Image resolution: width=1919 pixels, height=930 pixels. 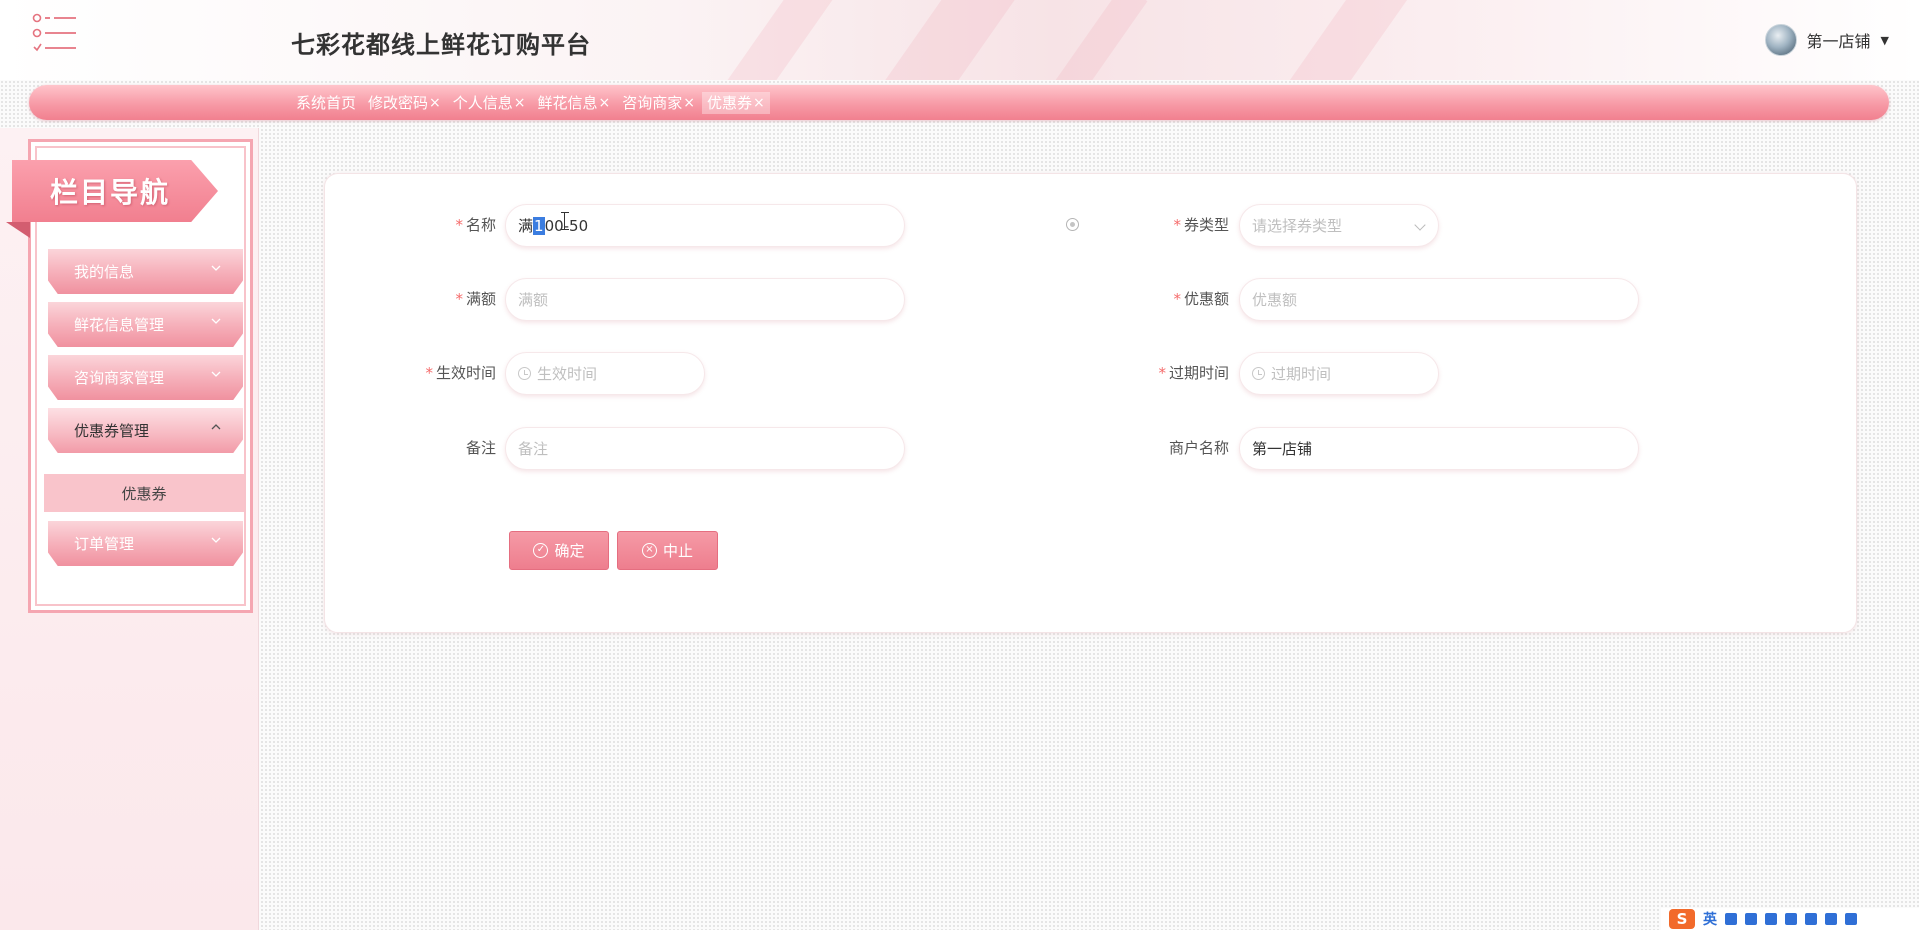 I want to click on sidebar-subitem-coupon: 优惠券, so click(x=144, y=493).